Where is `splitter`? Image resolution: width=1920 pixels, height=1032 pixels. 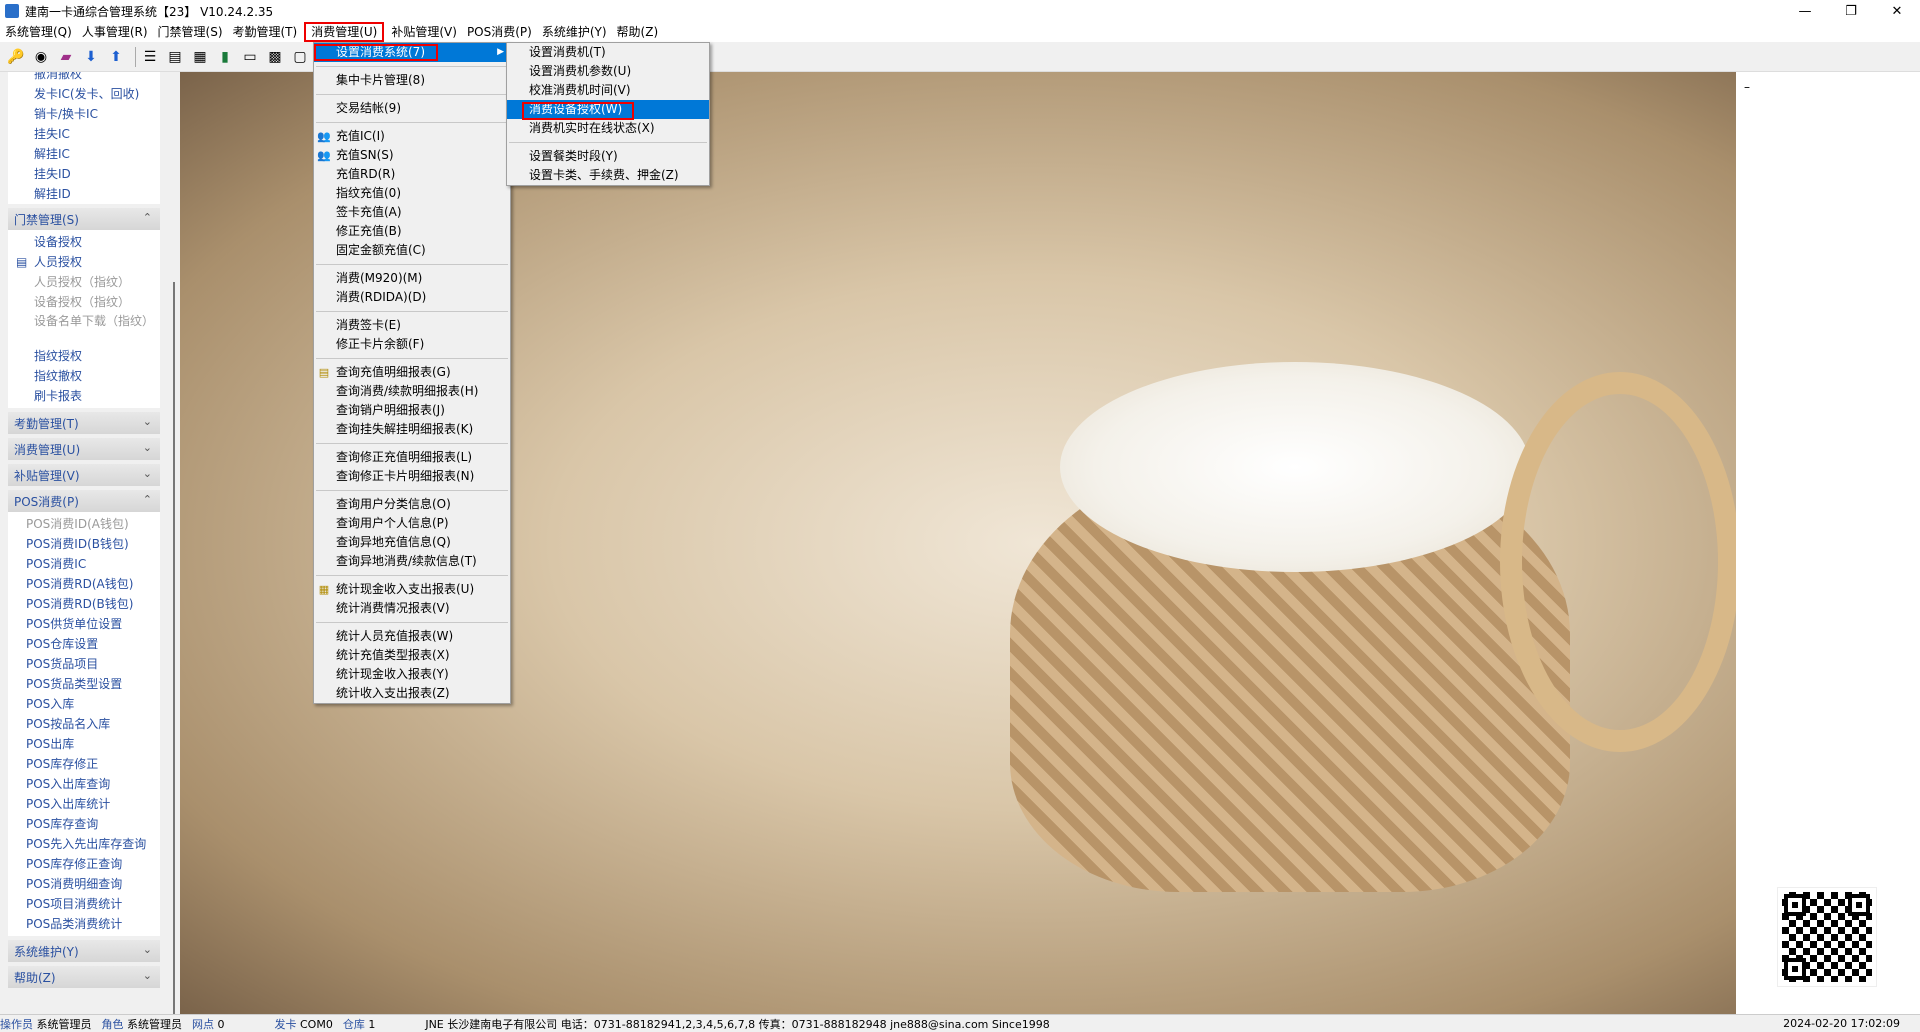 splitter is located at coordinates (174, 547).